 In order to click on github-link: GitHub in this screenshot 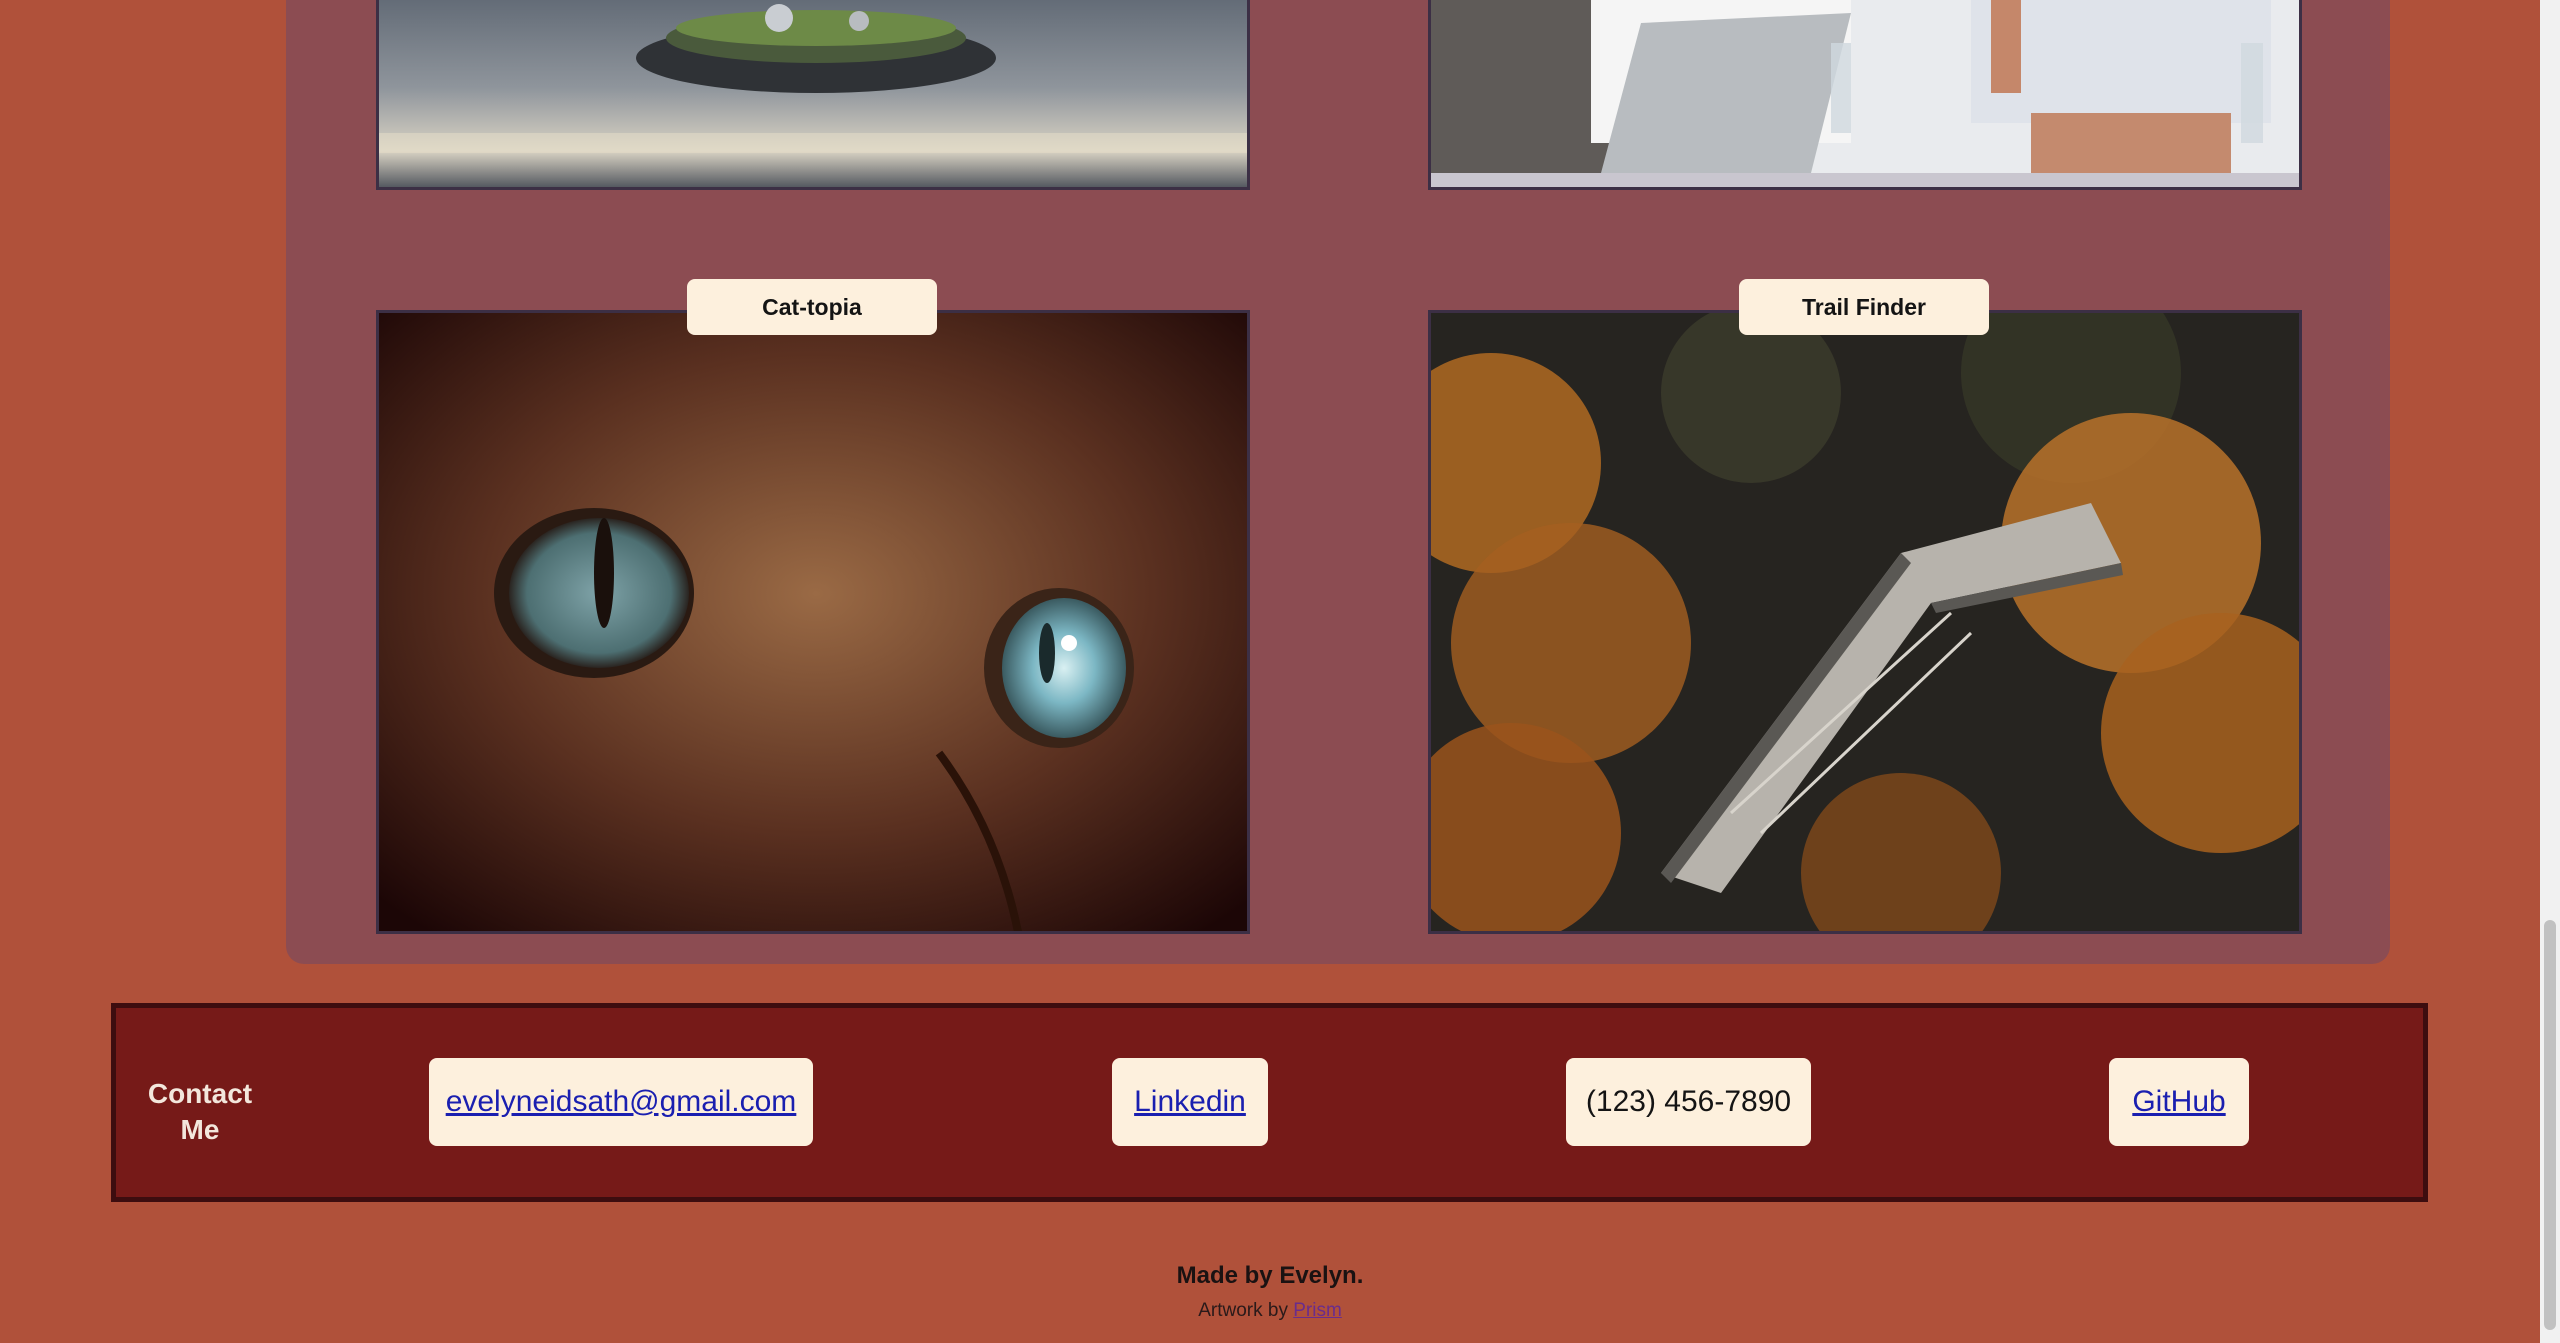, I will do `click(2178, 1102)`.